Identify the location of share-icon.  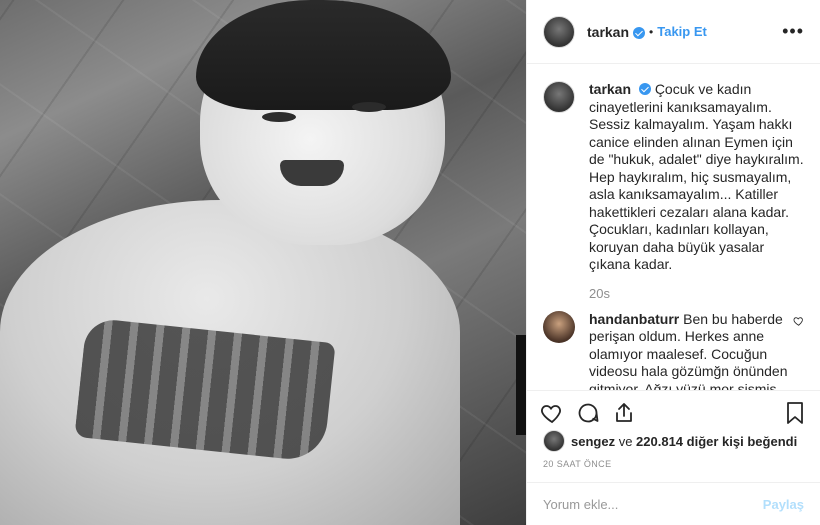
(624, 413).